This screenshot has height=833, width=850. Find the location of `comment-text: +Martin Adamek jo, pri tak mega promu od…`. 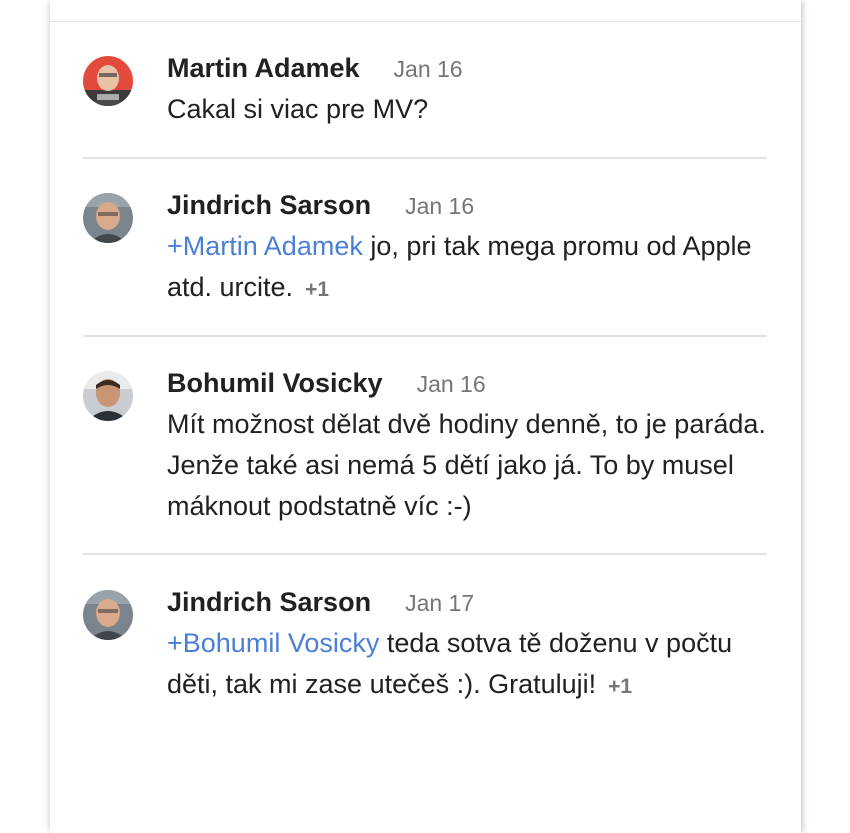

comment-text: +Martin Adamek jo, pri tak mega promu od… is located at coordinates (467, 268).